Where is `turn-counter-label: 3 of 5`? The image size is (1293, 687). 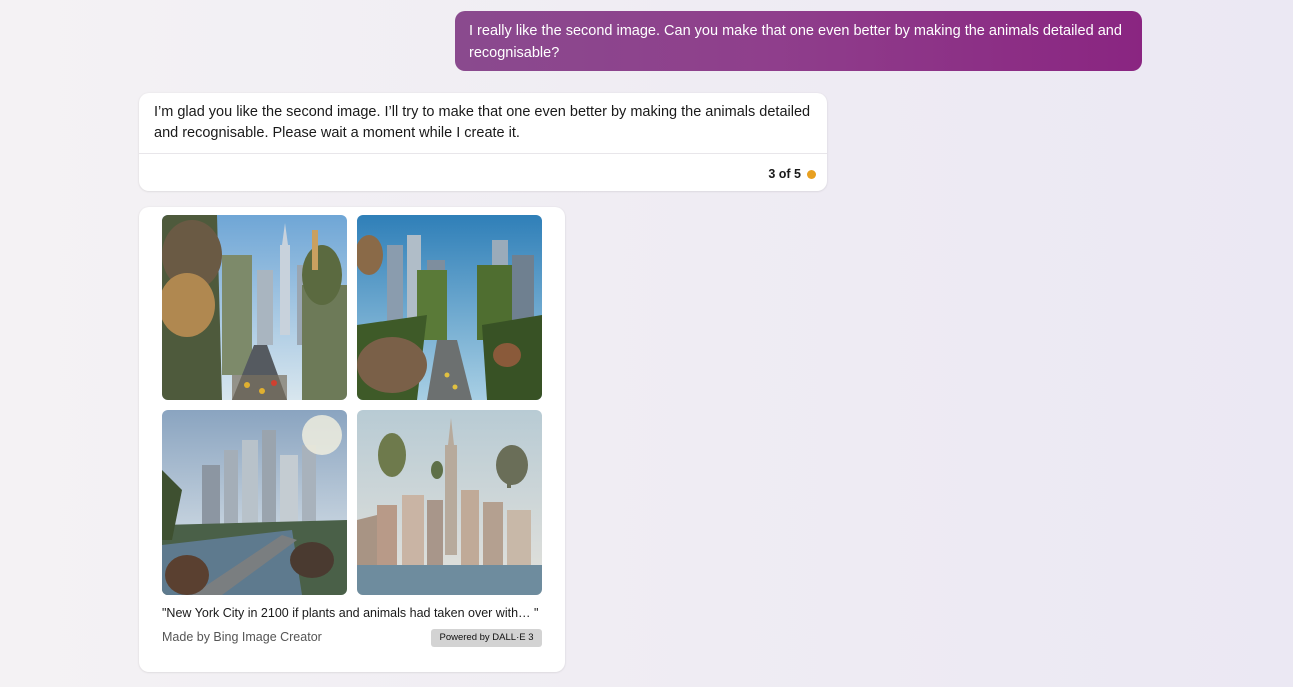
turn-counter-label: 3 of 5 is located at coordinates (784, 174).